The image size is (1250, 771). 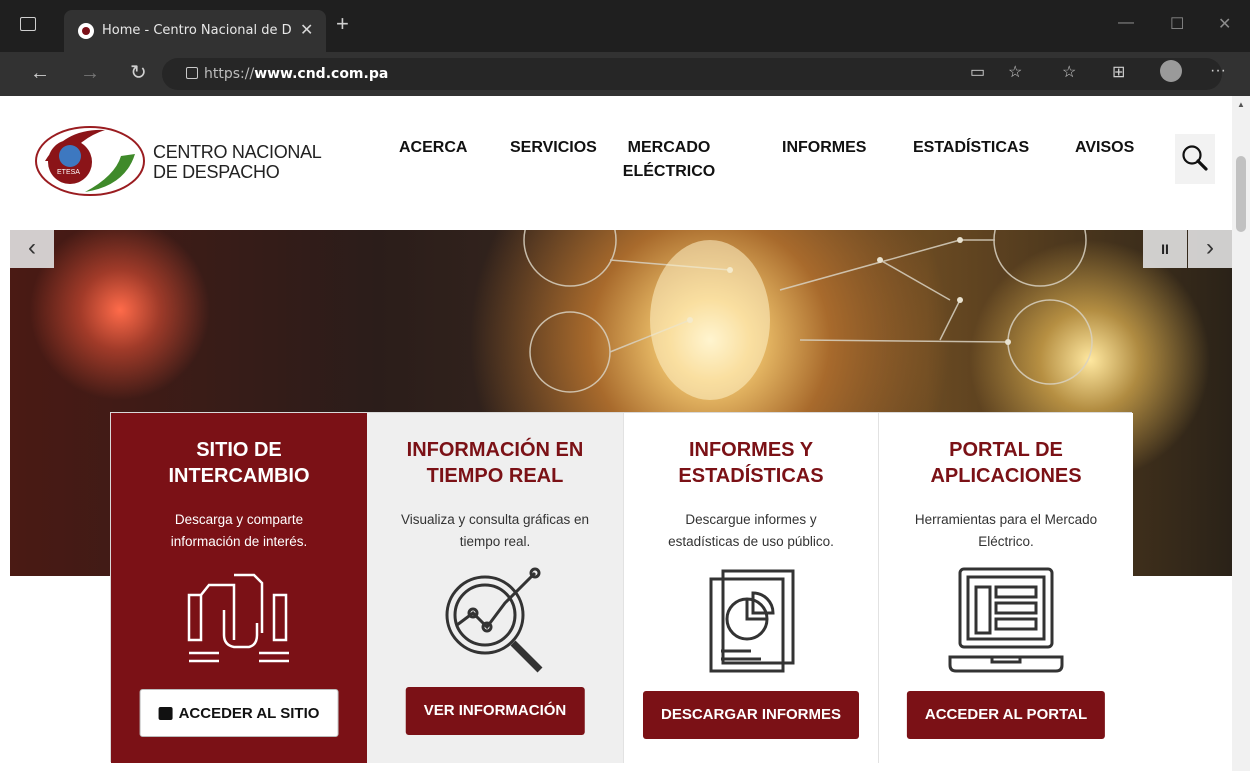 I want to click on slider-pause-button: II, so click(x=1165, y=249).